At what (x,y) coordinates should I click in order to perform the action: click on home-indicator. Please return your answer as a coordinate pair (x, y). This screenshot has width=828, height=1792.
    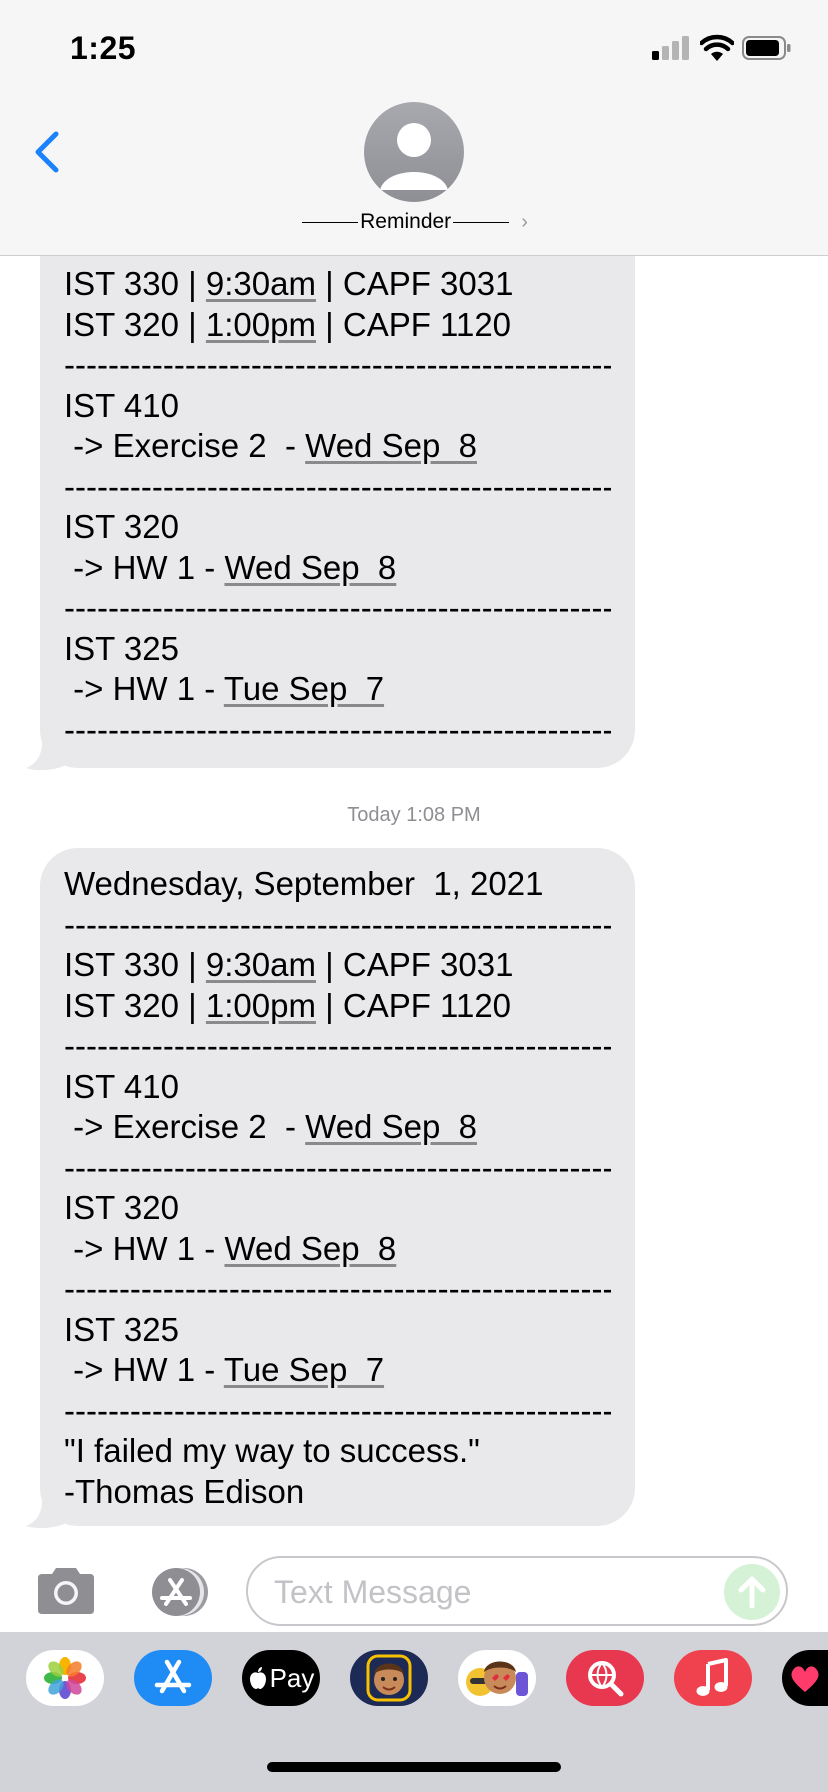
    Looking at the image, I should click on (414, 1767).